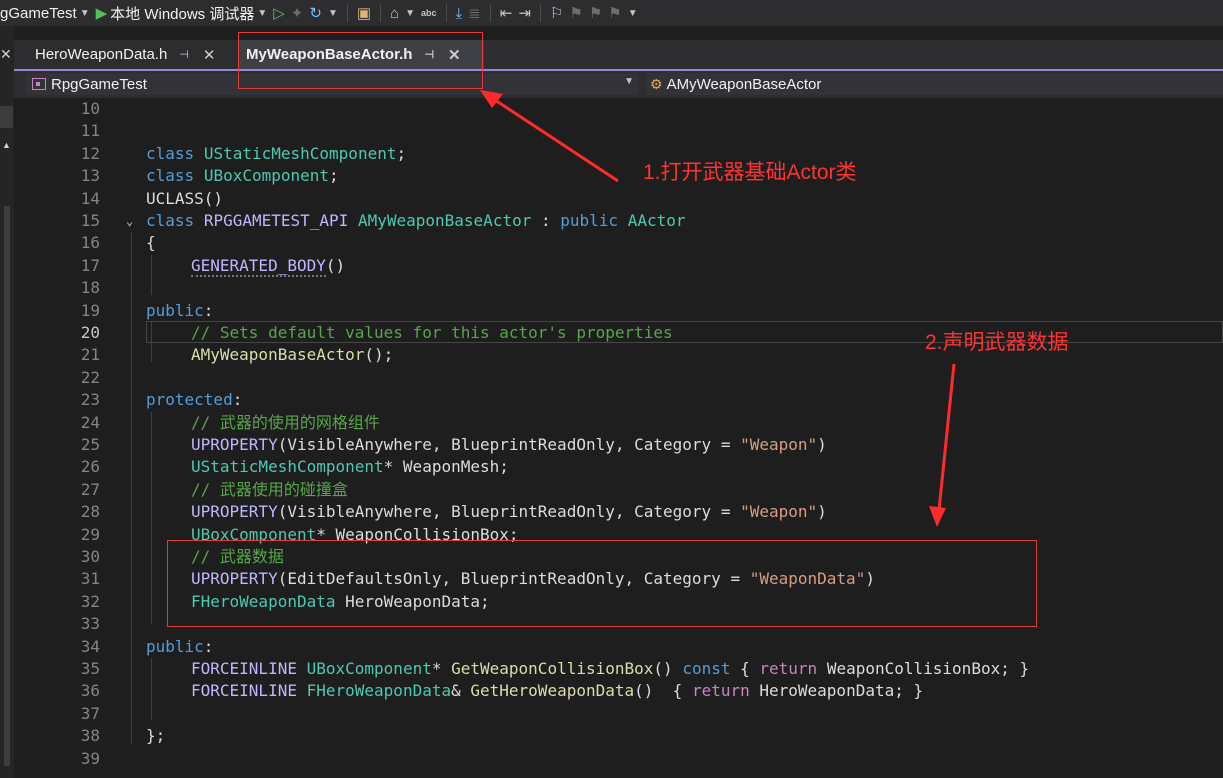  Describe the element at coordinates (266, 176) in the screenshot. I see `type-name: UBoxComponent` at that location.